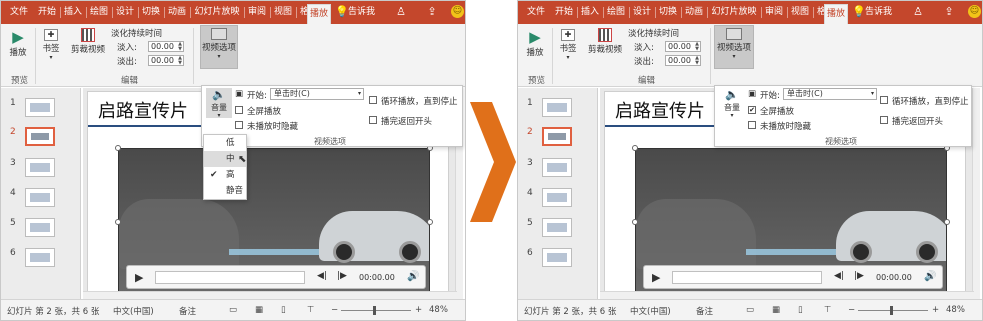 This screenshot has width=983, height=321. I want to click on language-indicator: 中文(中国), so click(133, 311).